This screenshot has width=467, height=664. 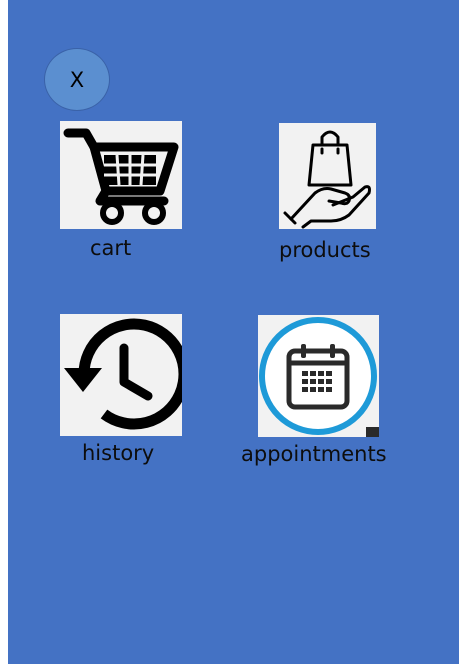 I want to click on shopping-cart-icon, so click(x=121, y=176).